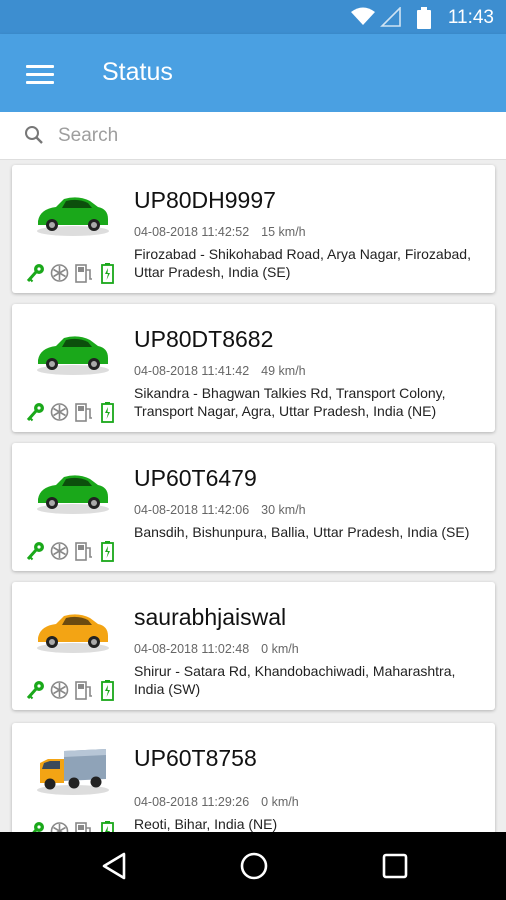 This screenshot has width=506, height=900. What do you see at coordinates (206, 824) in the screenshot?
I see `vehicle-address: Reoti, Bihar, India (NE)` at bounding box center [206, 824].